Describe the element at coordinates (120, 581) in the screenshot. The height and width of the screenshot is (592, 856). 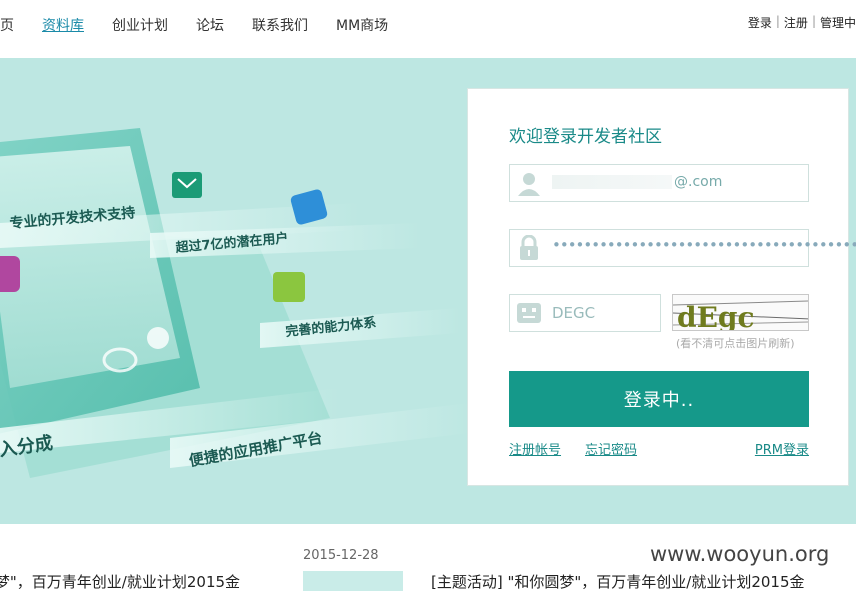
I see `news-item-left: "梦"，百万青年创业/就业计划2015金` at that location.